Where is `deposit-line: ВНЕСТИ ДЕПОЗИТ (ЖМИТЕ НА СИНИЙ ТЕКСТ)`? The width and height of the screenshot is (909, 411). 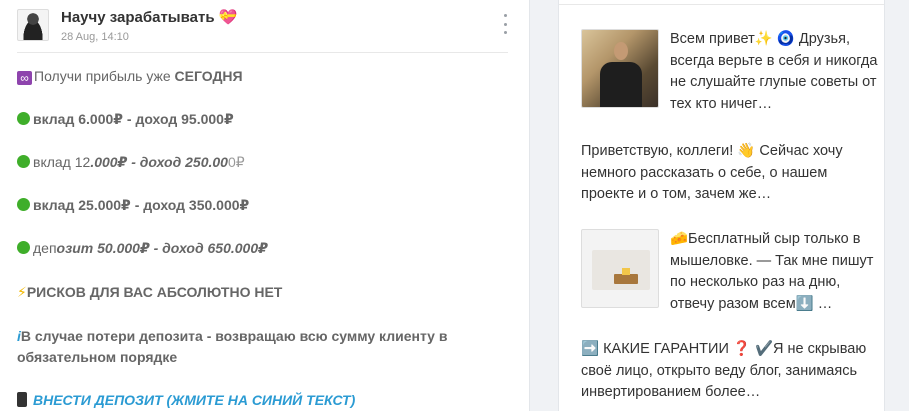
deposit-line: ВНЕСТИ ДЕПОЗИТ (ЖМИТЕ НА СИНИЙ ТЕКСТ) is located at coordinates (186, 400).